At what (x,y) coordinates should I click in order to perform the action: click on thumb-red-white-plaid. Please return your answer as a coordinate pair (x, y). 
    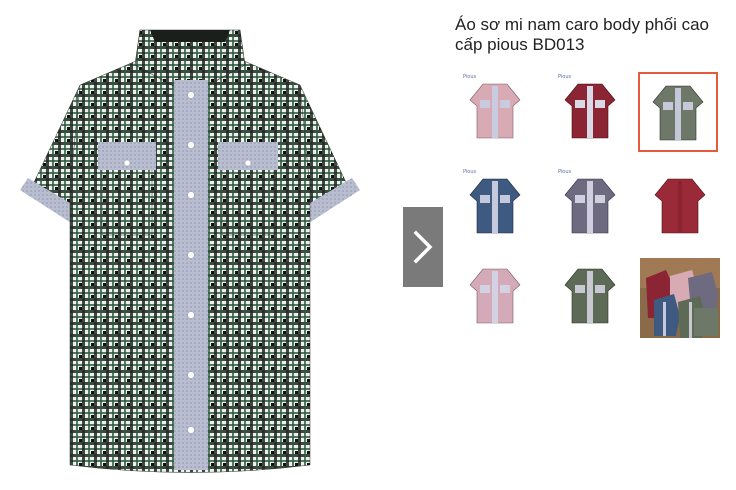
    Looking at the image, I should click on (495, 111).